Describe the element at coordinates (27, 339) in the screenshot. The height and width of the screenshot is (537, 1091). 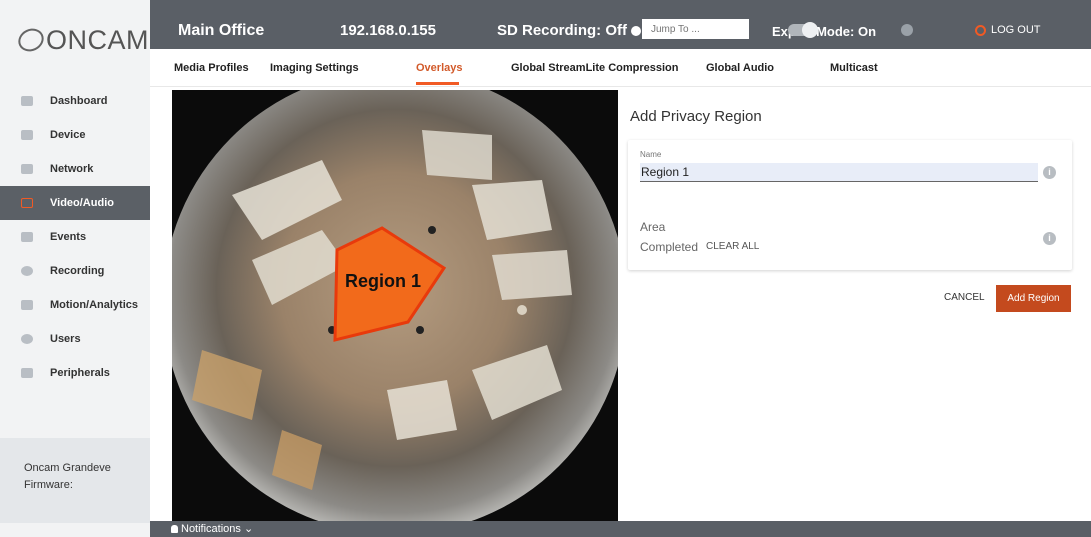
I see `user-icon` at that location.